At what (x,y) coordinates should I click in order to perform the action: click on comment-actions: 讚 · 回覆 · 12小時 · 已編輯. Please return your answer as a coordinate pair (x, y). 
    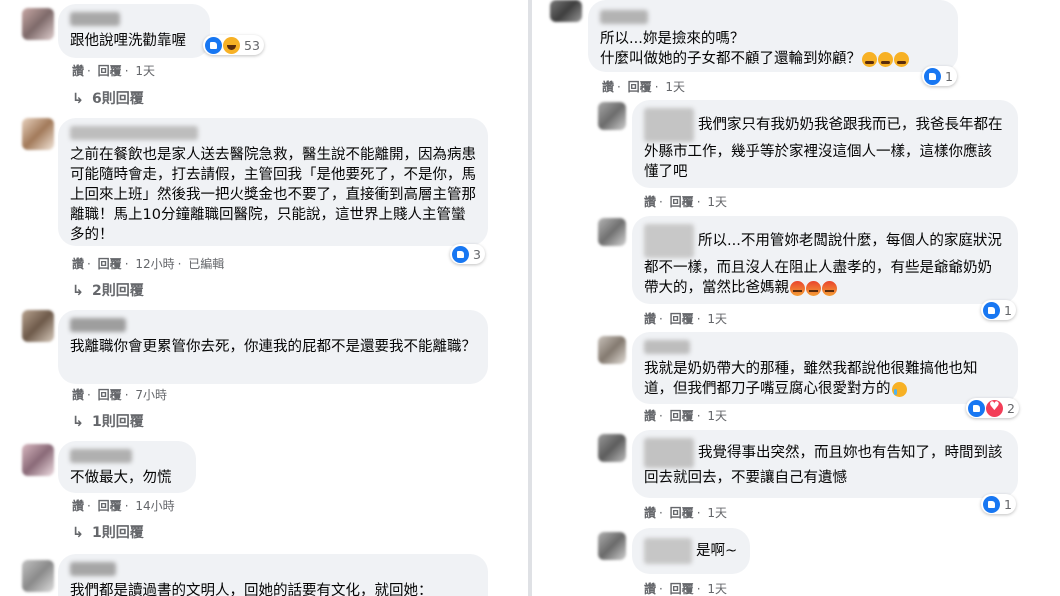
    Looking at the image, I should click on (148, 264).